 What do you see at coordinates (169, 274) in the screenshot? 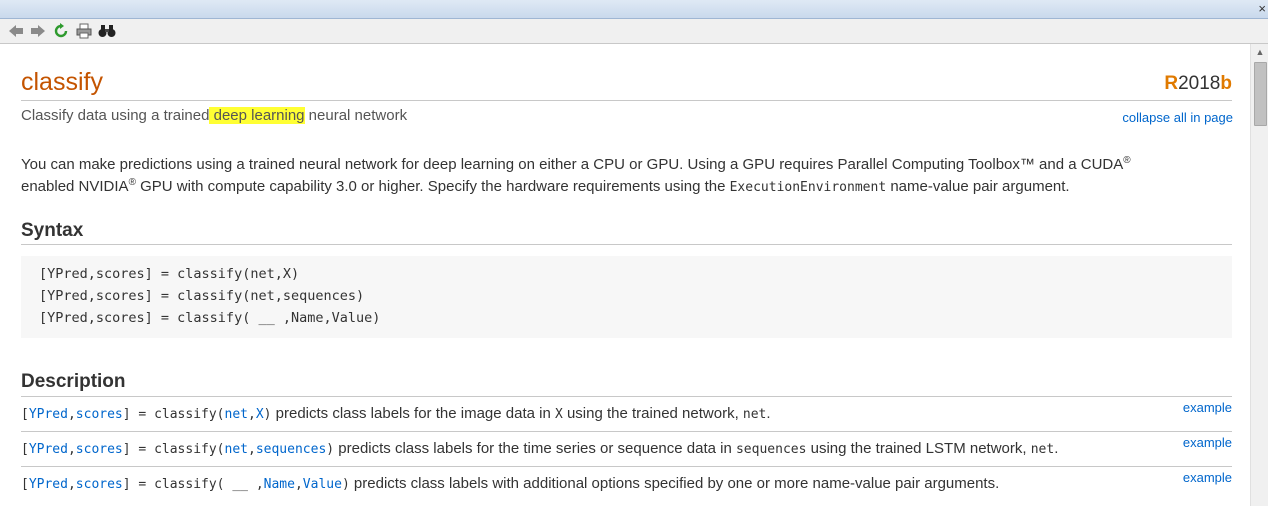
I see `syntax-line: [YPred,scores] = classify(net,X)` at bounding box center [169, 274].